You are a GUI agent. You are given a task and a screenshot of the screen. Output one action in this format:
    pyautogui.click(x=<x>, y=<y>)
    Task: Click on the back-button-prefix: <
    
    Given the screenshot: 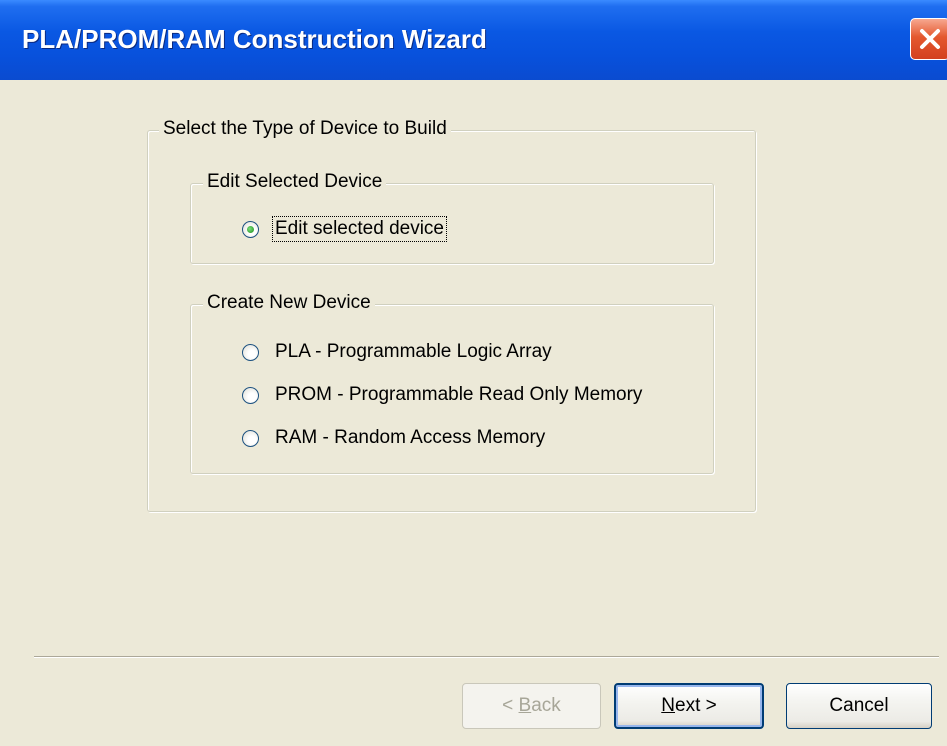 What is the action you would take?
    pyautogui.click(x=510, y=705)
    